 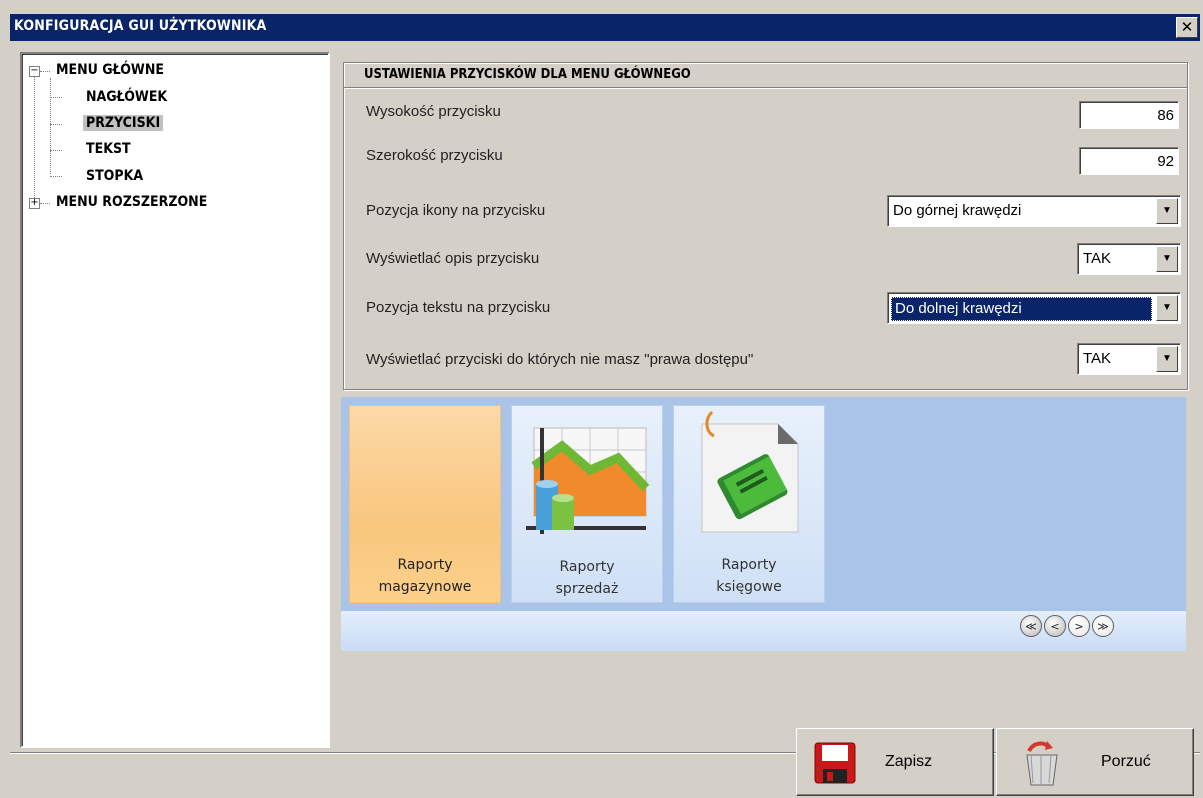 I want to click on last-page-icon: ≫, so click(x=1103, y=626).